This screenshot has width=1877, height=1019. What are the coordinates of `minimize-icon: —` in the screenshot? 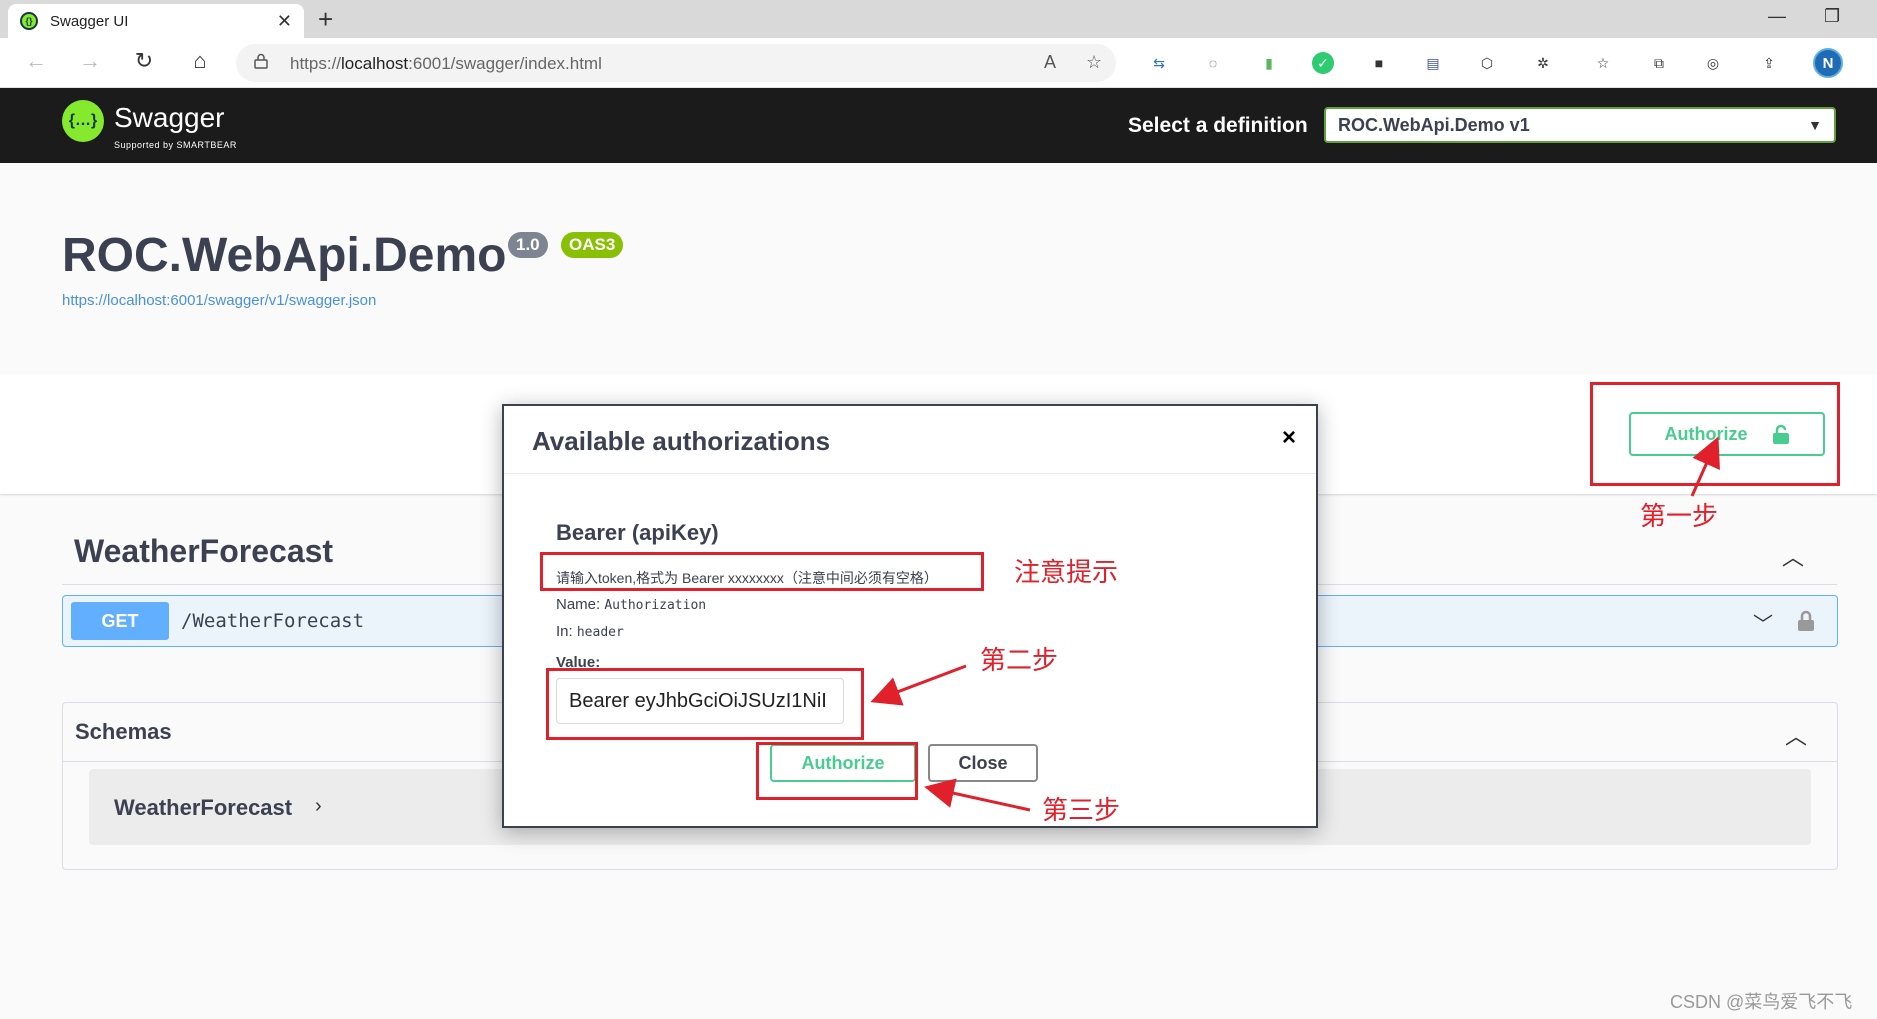 It's located at (1777, 16).